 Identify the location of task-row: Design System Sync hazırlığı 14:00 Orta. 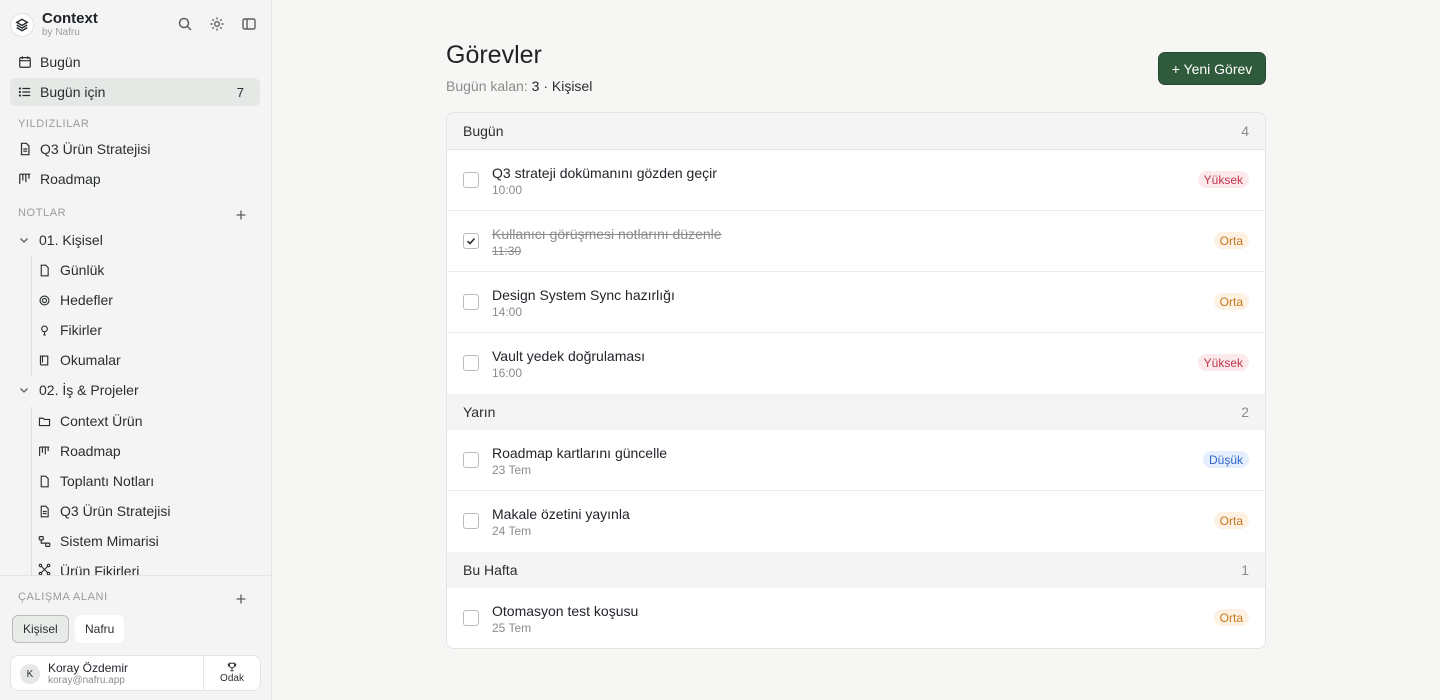
(856, 302).